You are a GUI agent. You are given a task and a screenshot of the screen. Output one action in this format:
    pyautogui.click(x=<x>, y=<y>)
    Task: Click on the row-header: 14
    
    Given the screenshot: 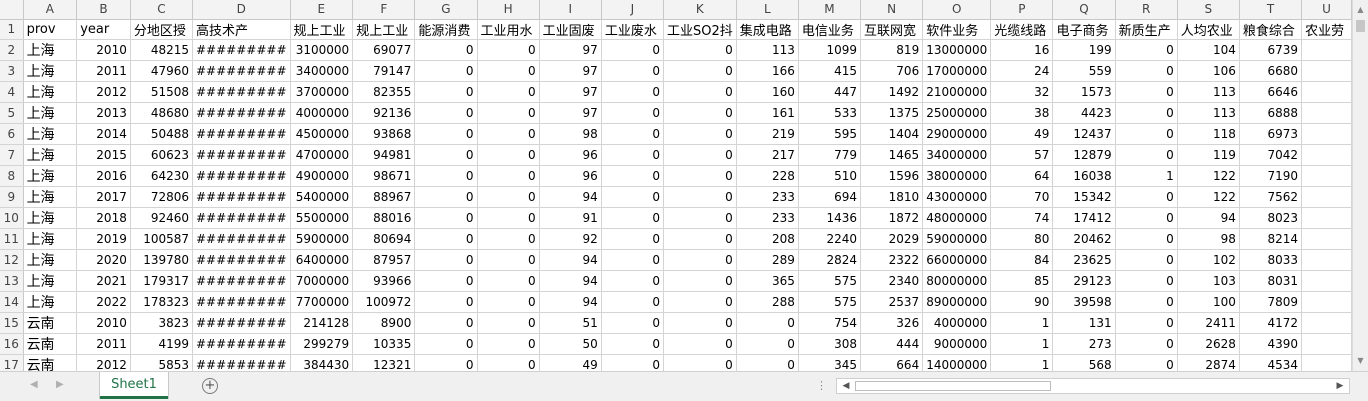 What is the action you would take?
    pyautogui.click(x=12, y=302)
    